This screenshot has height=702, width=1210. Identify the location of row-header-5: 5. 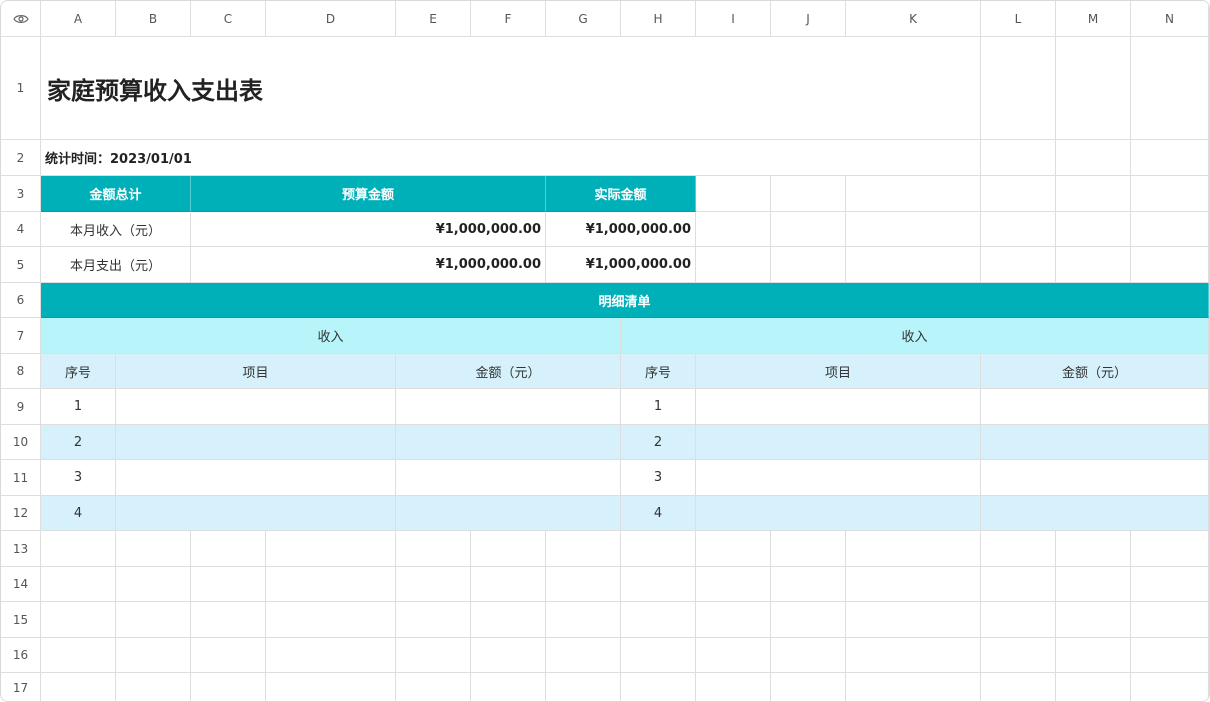
(21, 265).